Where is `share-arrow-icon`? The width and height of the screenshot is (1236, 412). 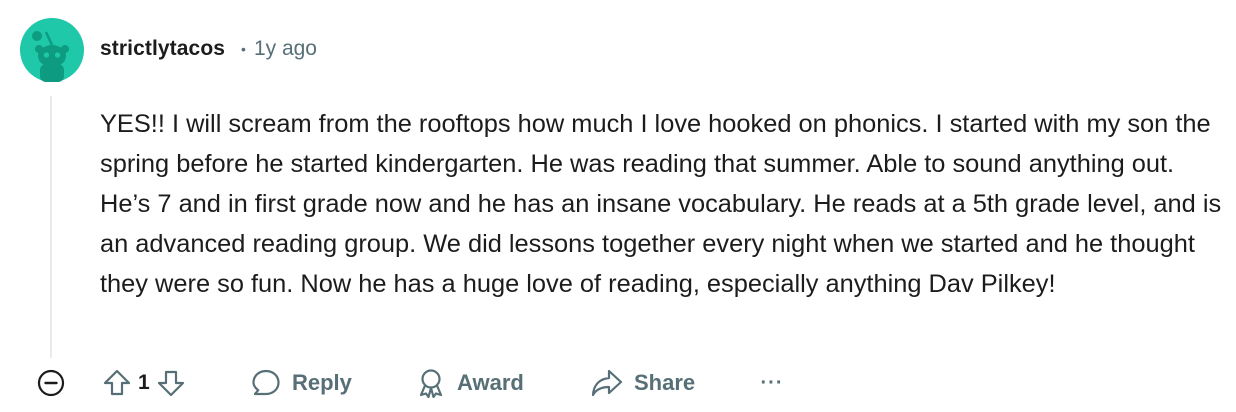 share-arrow-icon is located at coordinates (607, 383).